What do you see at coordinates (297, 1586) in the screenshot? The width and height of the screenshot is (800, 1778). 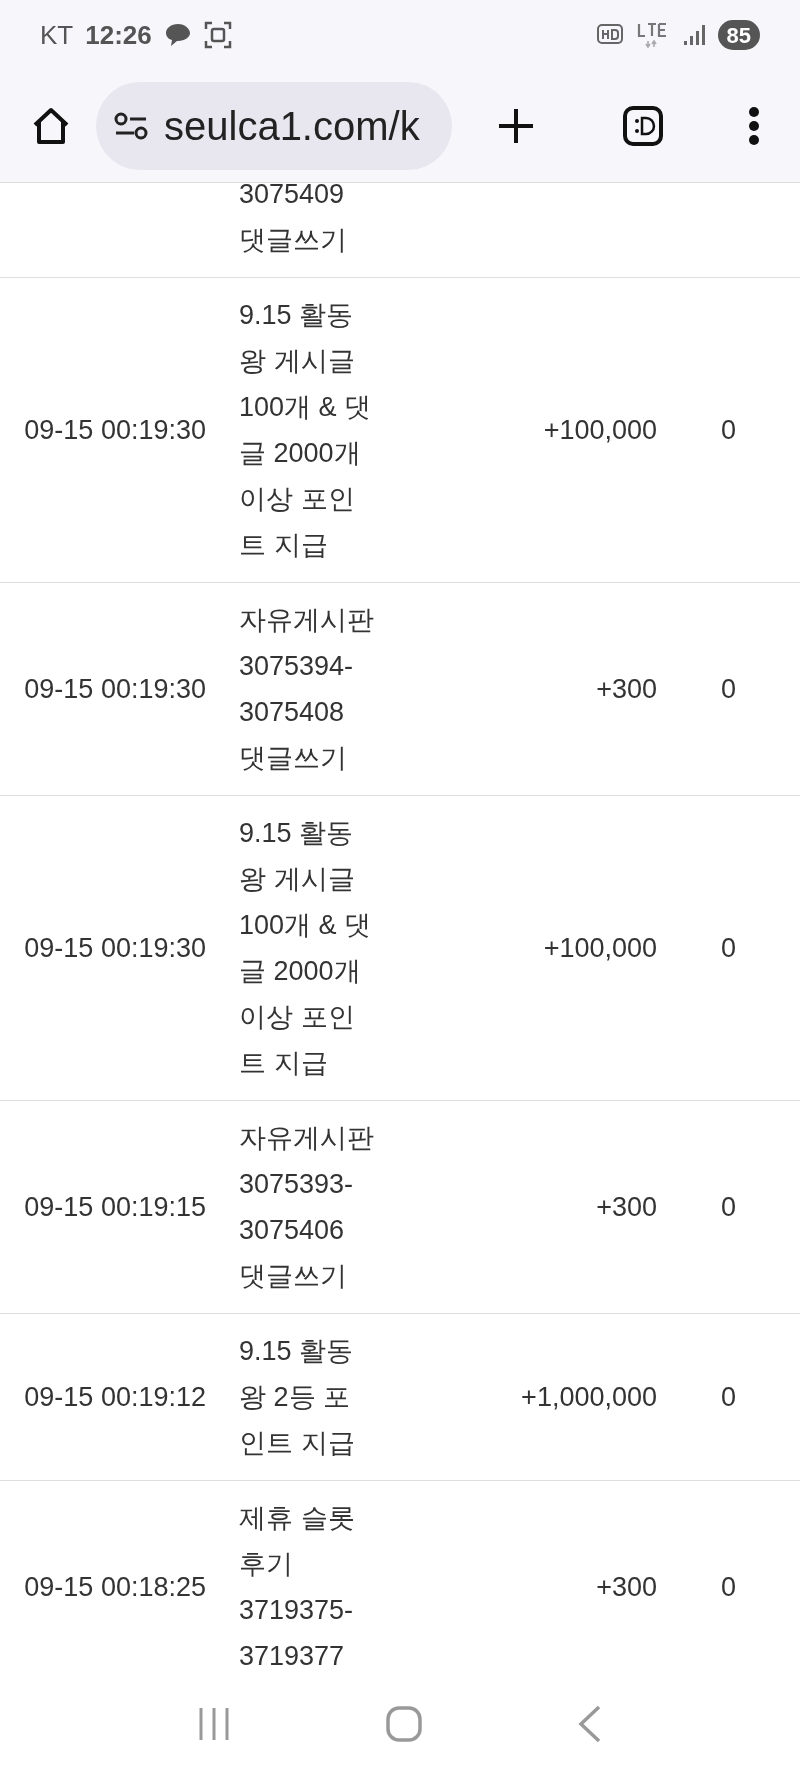 I see `description-cell: 제휴 슬롯 후기 3719375-3719377` at bounding box center [297, 1586].